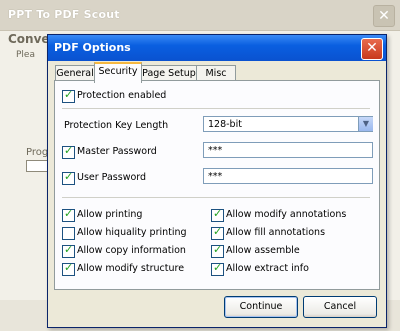 The width and height of the screenshot is (400, 331). What do you see at coordinates (288, 150) in the screenshot?
I see `master-password-input: ***` at bounding box center [288, 150].